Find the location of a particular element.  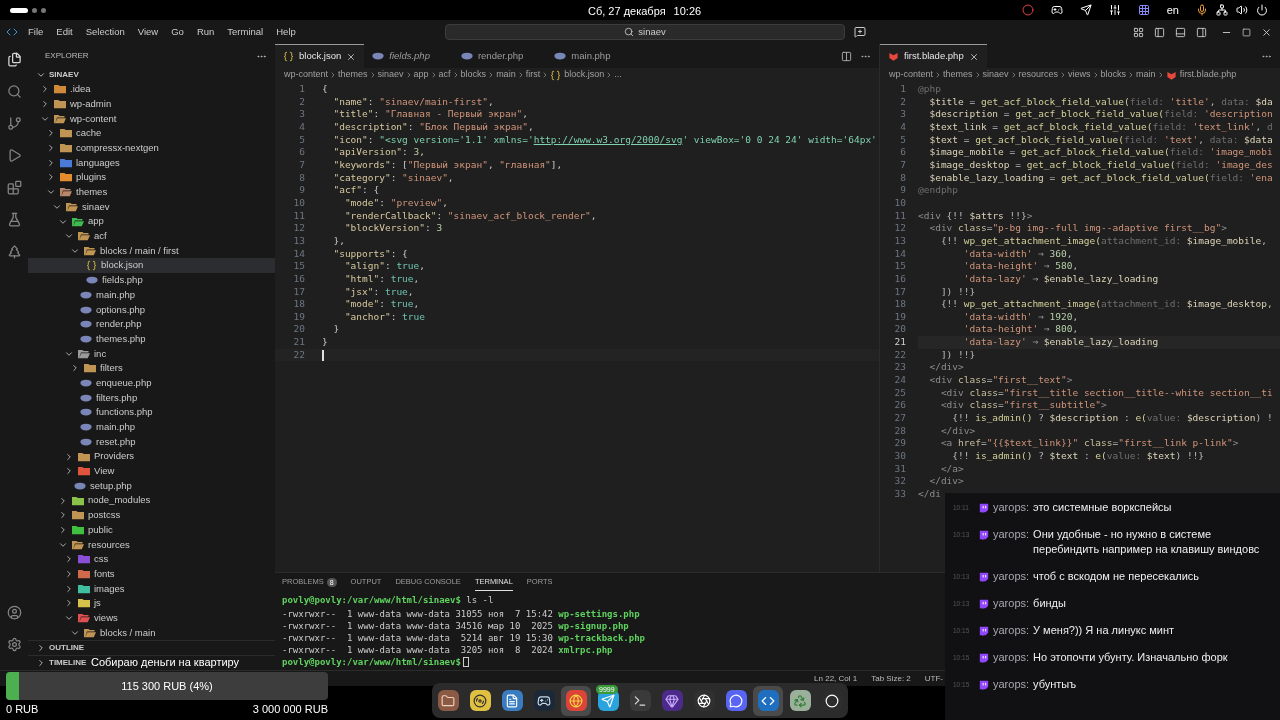

branch-icon is located at coordinates (14, 123).